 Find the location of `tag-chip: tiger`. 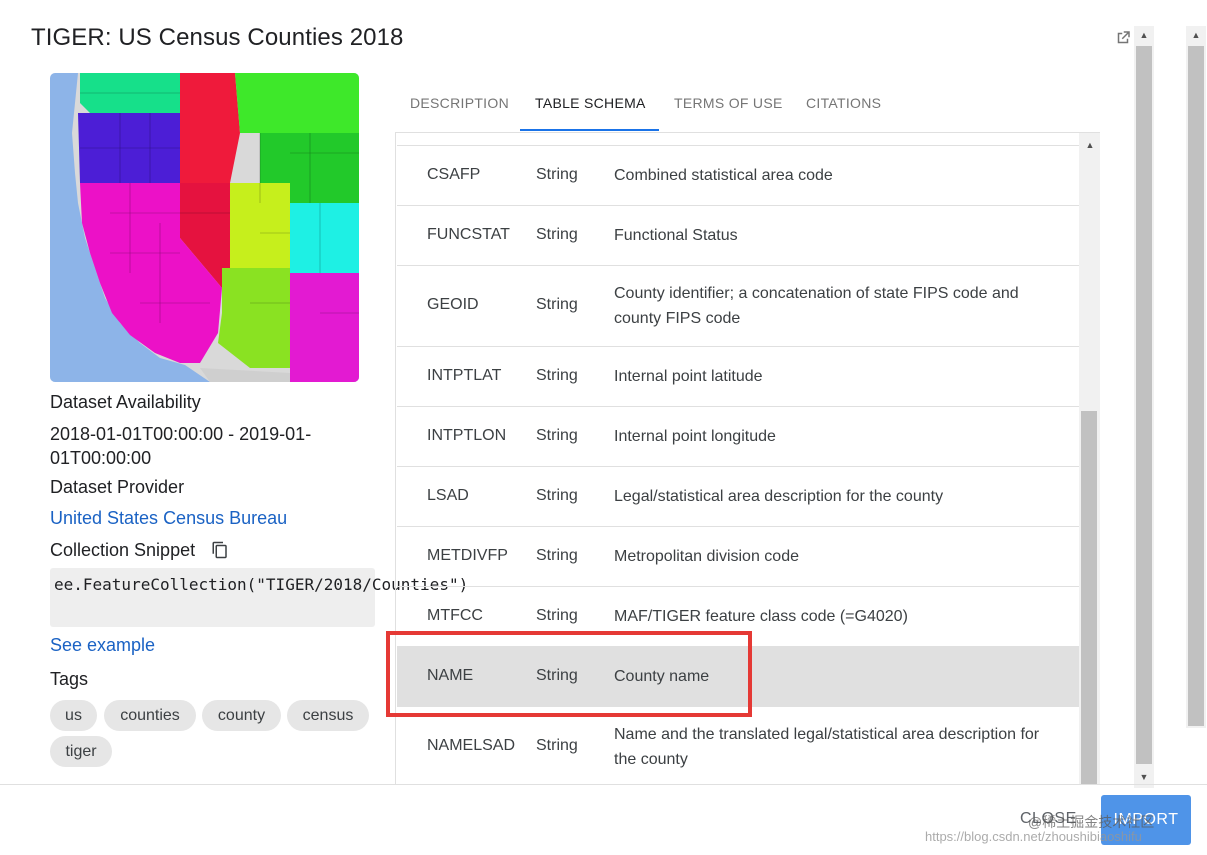

tag-chip: tiger is located at coordinates (81, 751).